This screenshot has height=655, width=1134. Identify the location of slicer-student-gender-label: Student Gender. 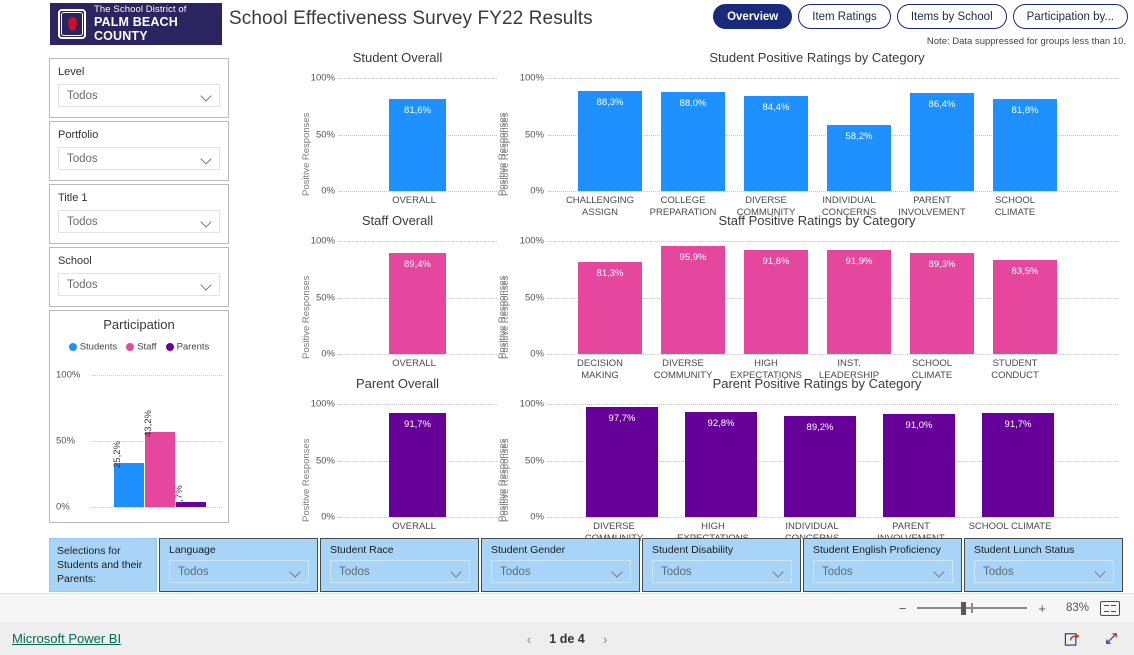
(528, 550).